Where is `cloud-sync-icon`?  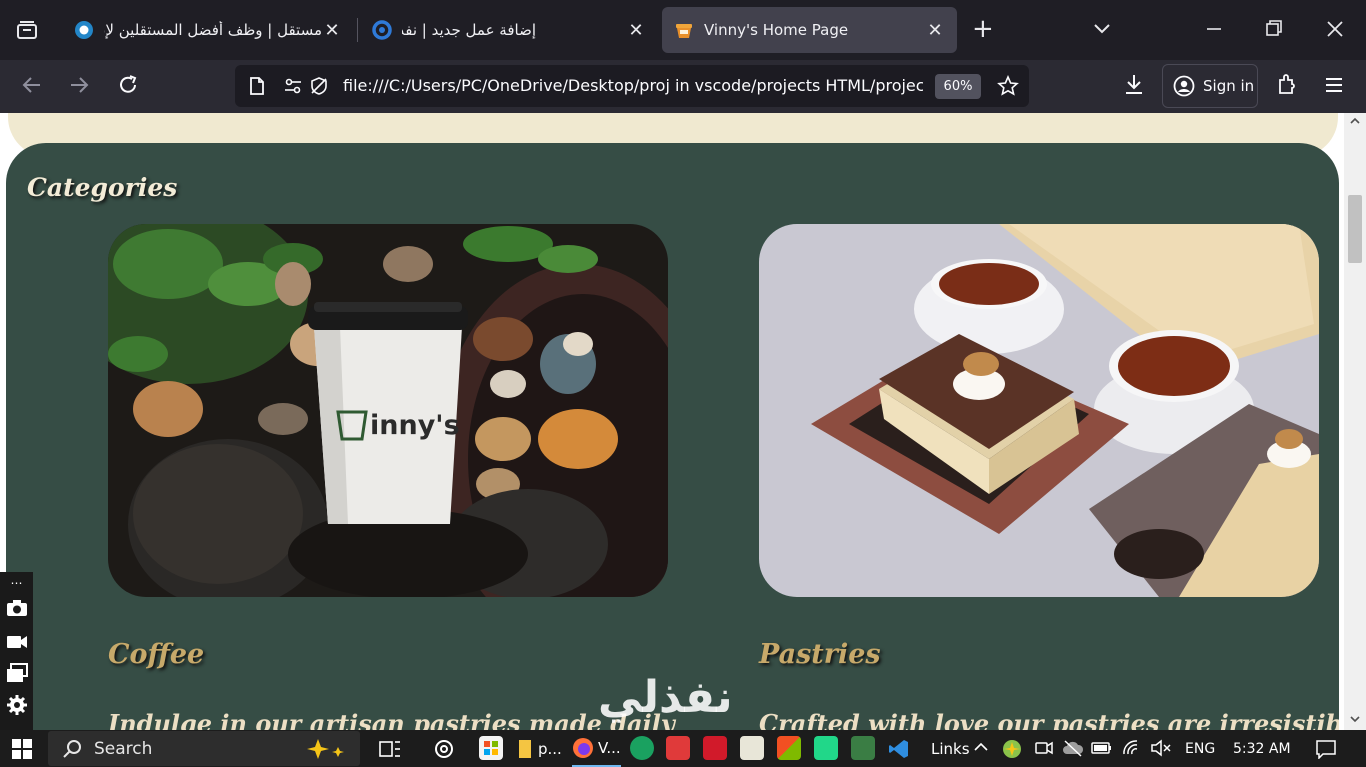 cloud-sync-icon is located at coordinates (1073, 750).